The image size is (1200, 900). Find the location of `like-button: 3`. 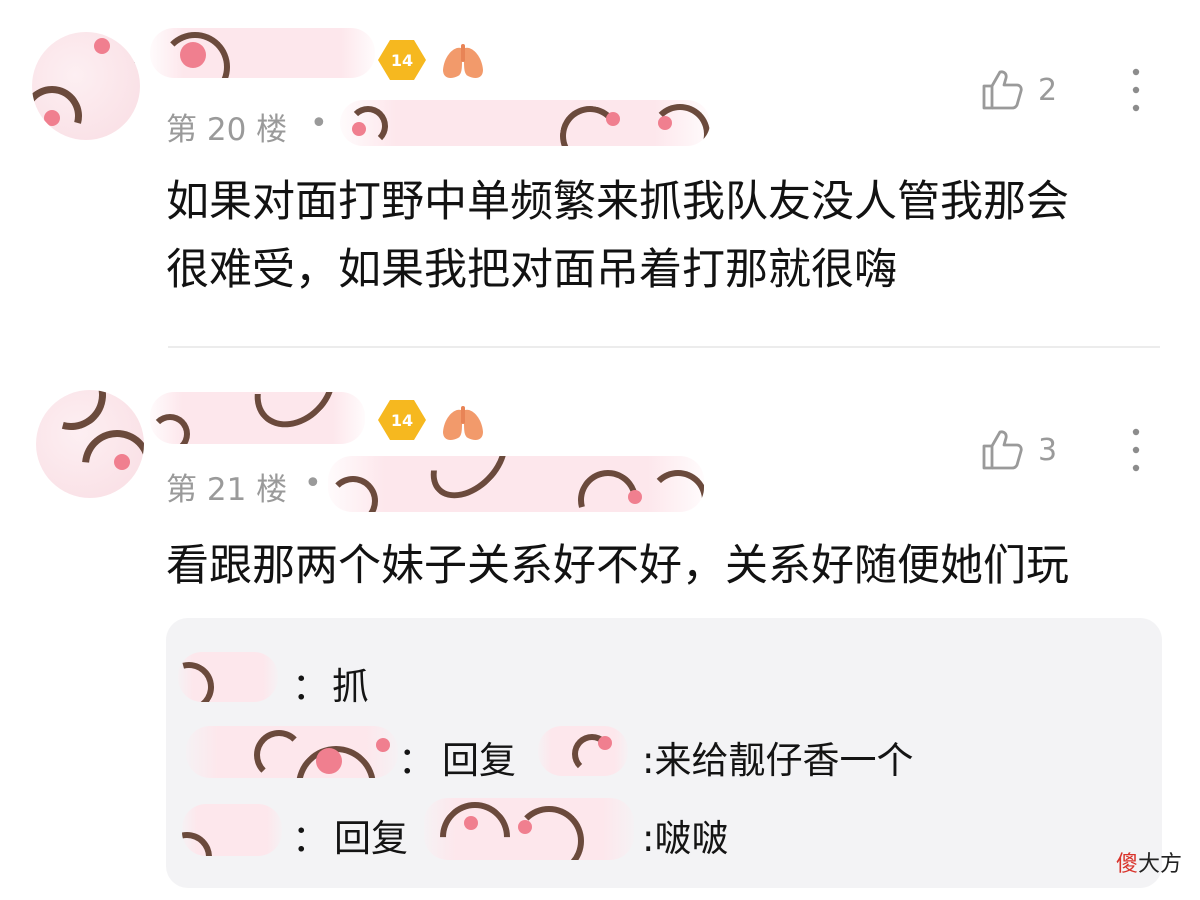

like-button: 3 is located at coordinates (1018, 450).